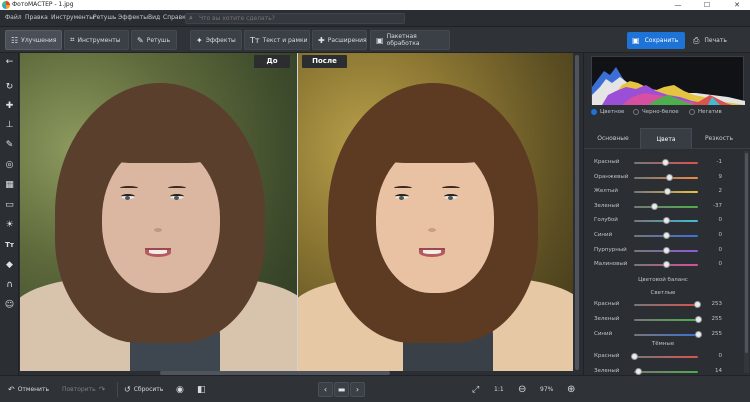 This screenshot has width=750, height=402. Describe the element at coordinates (341, 389) in the screenshot. I see `folder-button: ▬` at that location.